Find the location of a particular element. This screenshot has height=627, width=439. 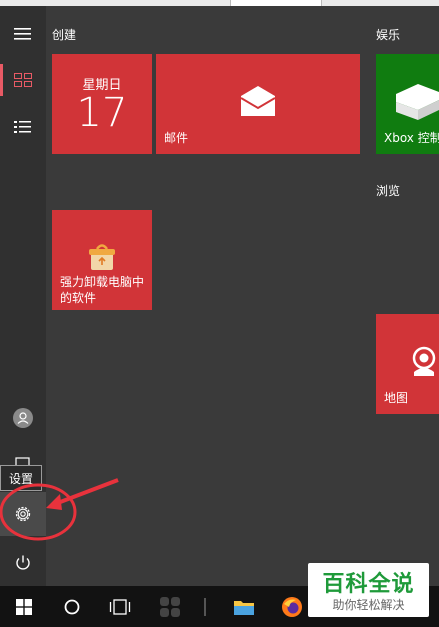

app-dim-icon is located at coordinates (170, 606).